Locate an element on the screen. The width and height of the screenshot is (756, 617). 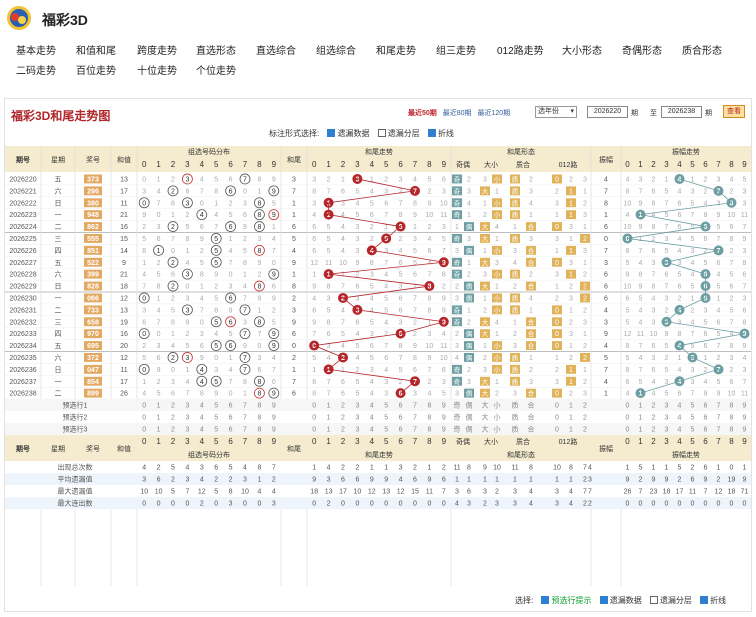
zfzs-hit: 1 is located at coordinates (641, 394).